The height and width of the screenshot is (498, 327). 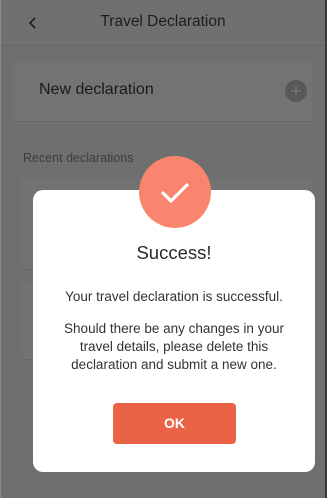 I want to click on recent-declarations-heading: Recent declarations, so click(x=78, y=158).